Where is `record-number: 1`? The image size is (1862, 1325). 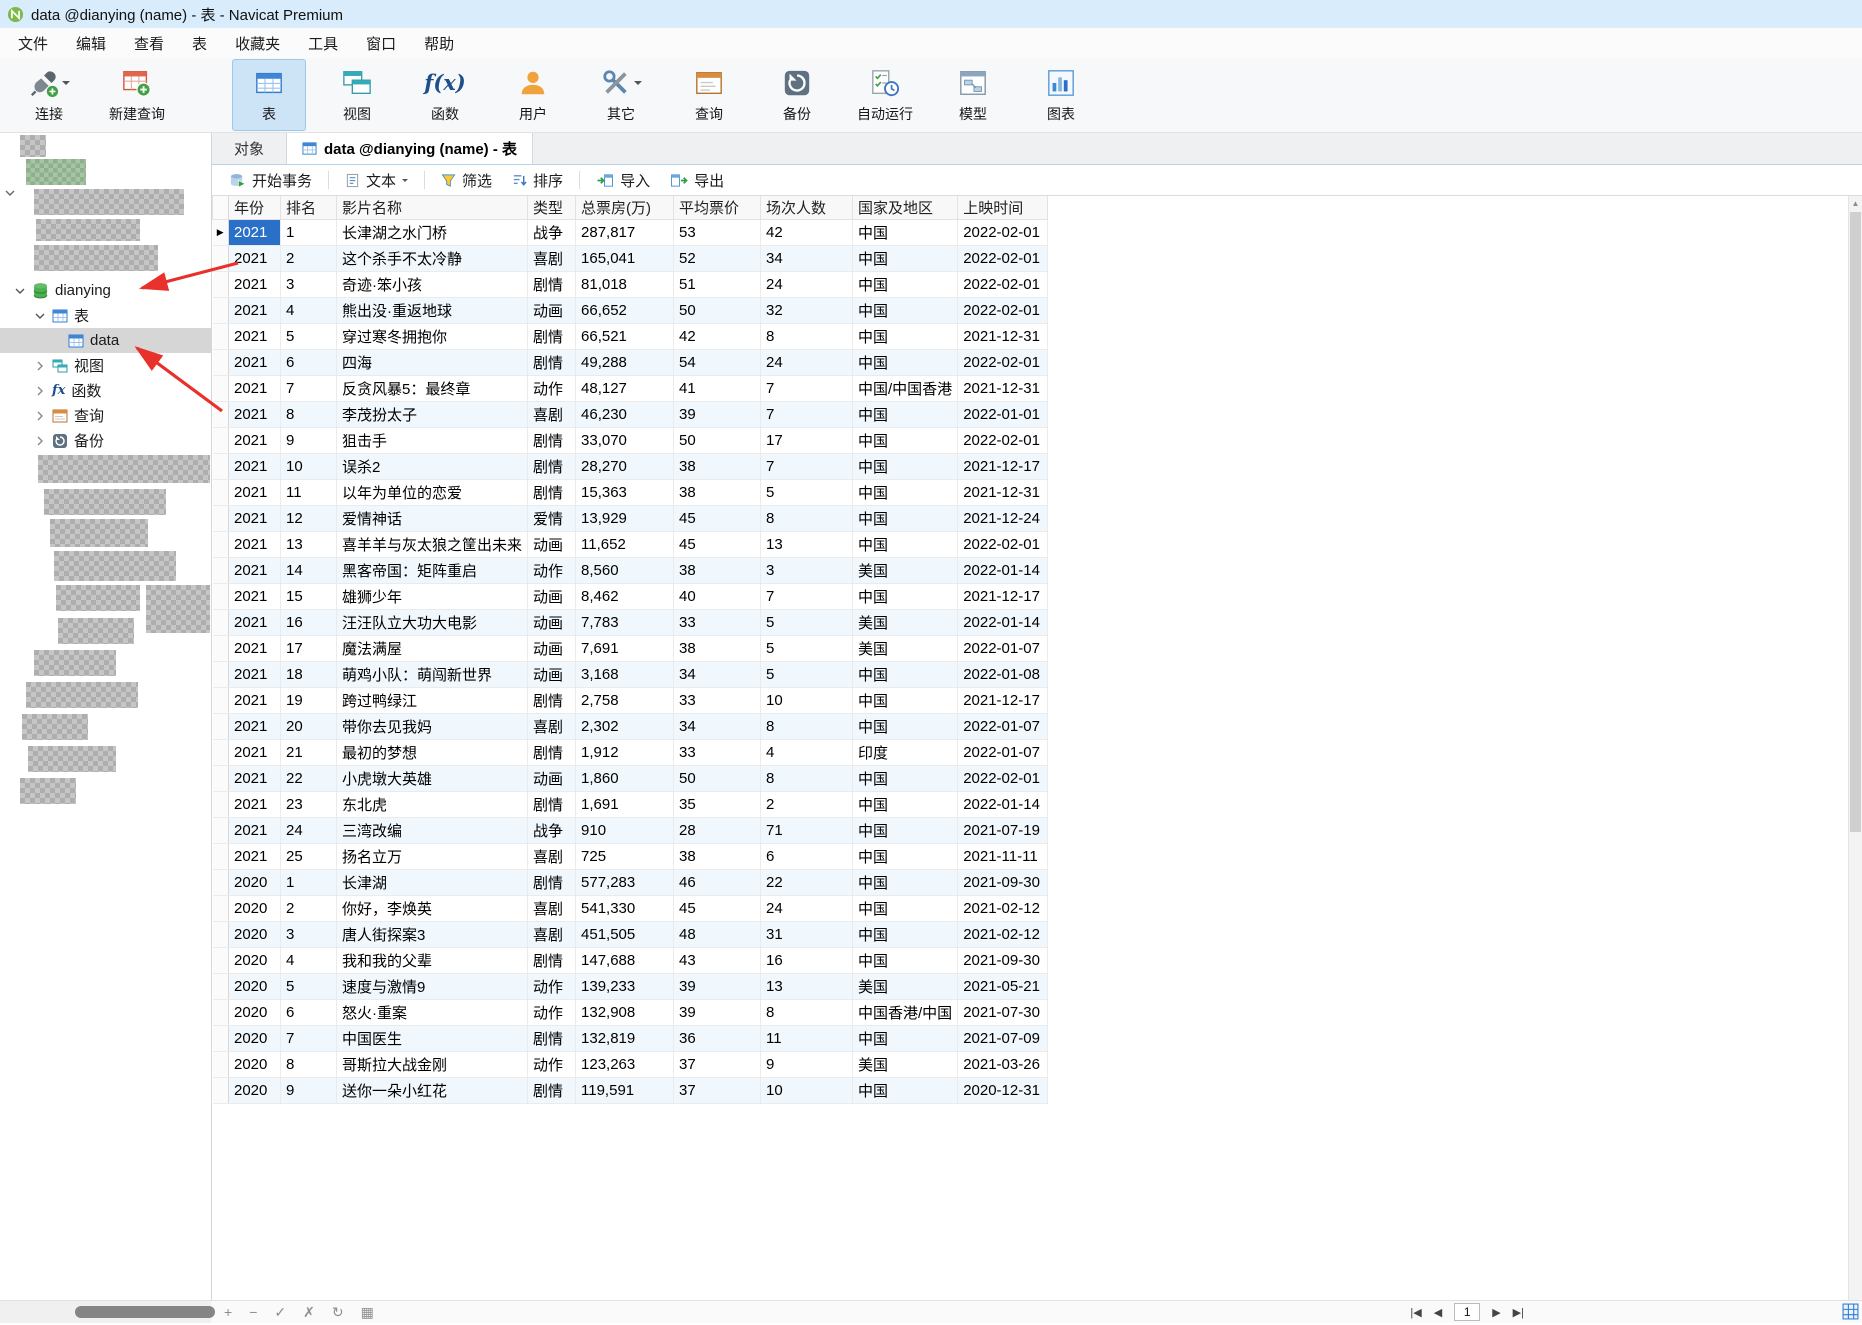
record-number: 1 is located at coordinates (1467, 1312).